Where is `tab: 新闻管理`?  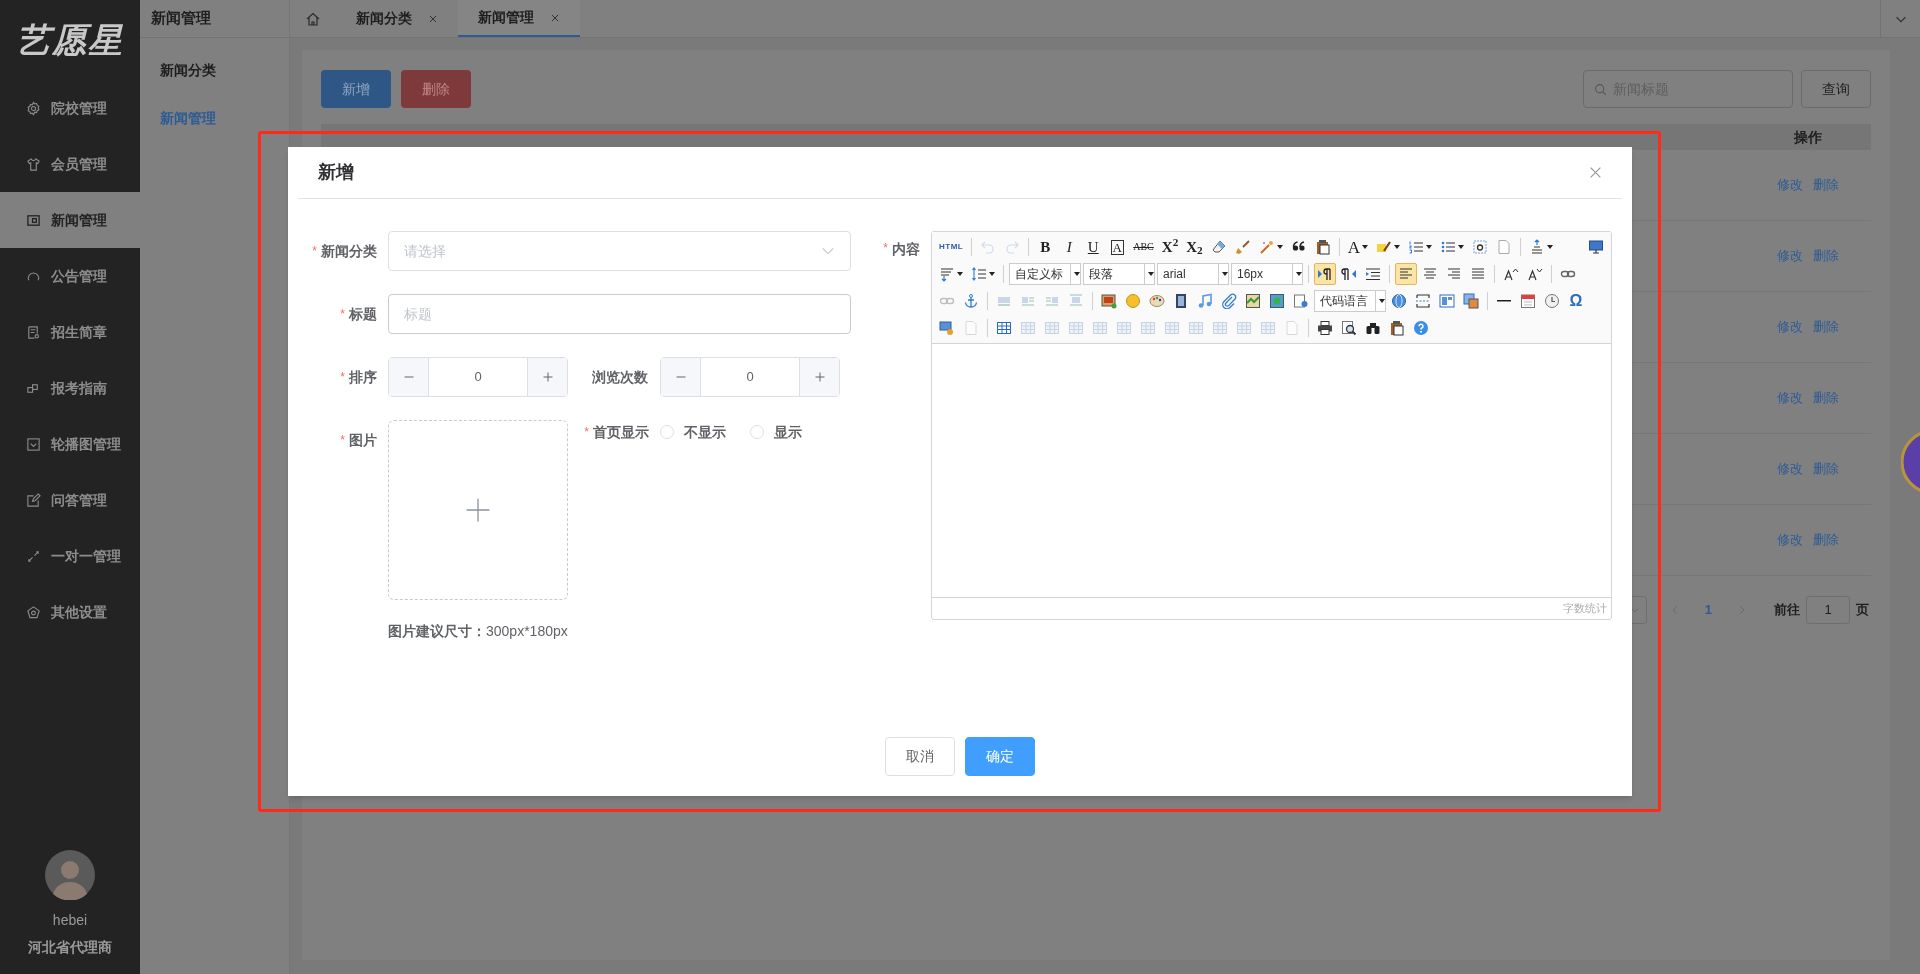
tab: 新闻管理 is located at coordinates (519, 18).